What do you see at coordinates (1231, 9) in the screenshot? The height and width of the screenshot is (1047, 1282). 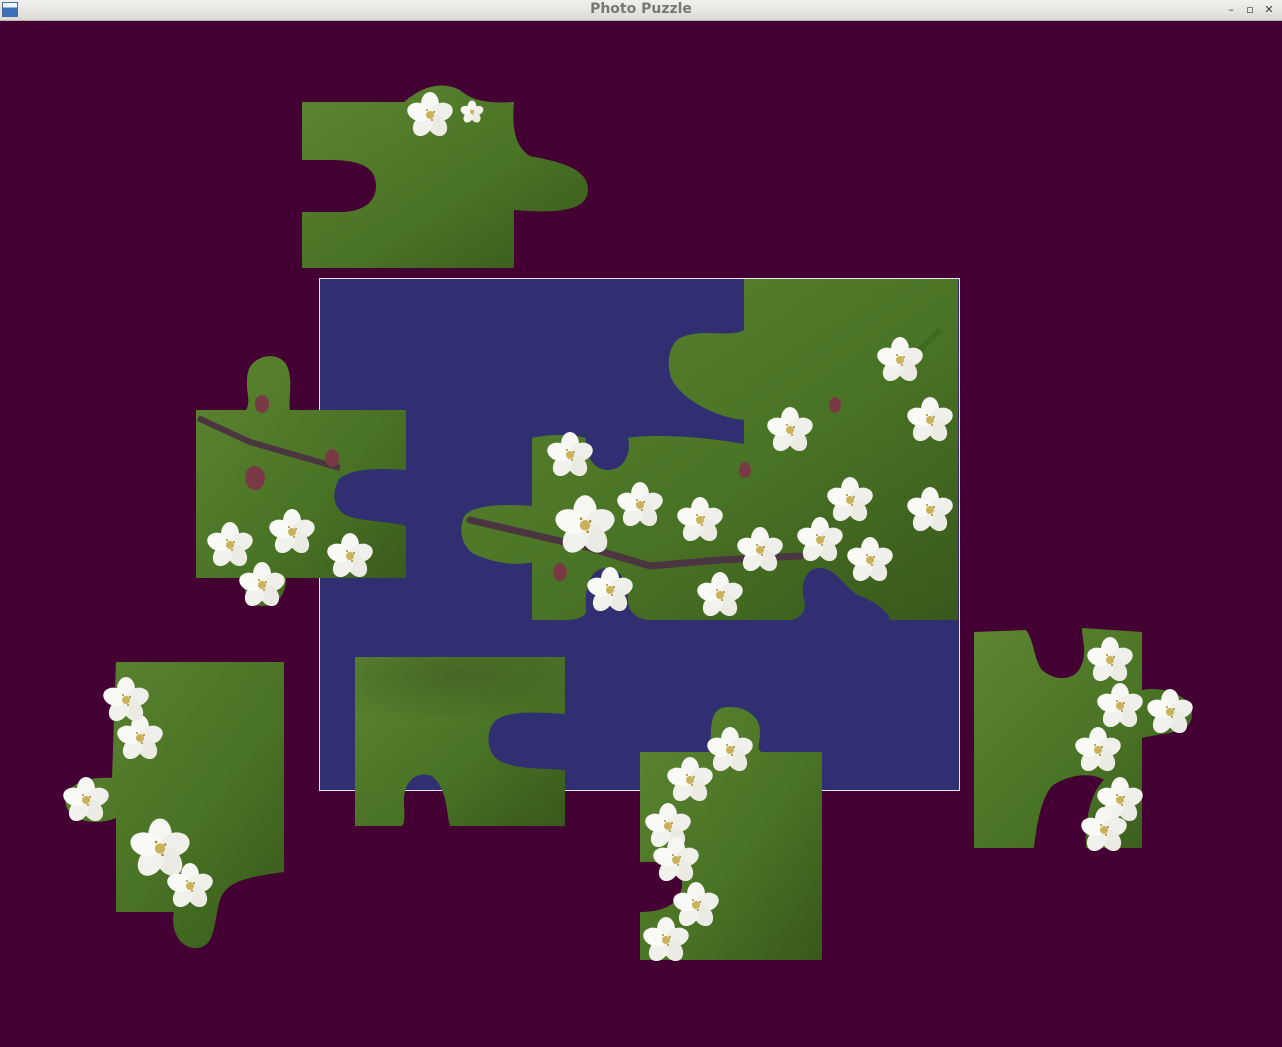 I see `minimize-button: –` at bounding box center [1231, 9].